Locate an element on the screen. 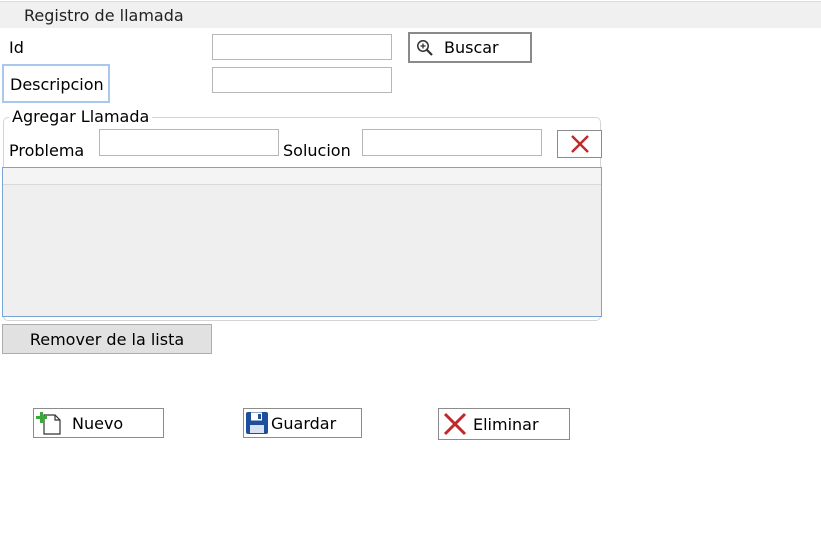 The height and width of the screenshot is (557, 821). guardar-button: Guardar is located at coordinates (302, 423).